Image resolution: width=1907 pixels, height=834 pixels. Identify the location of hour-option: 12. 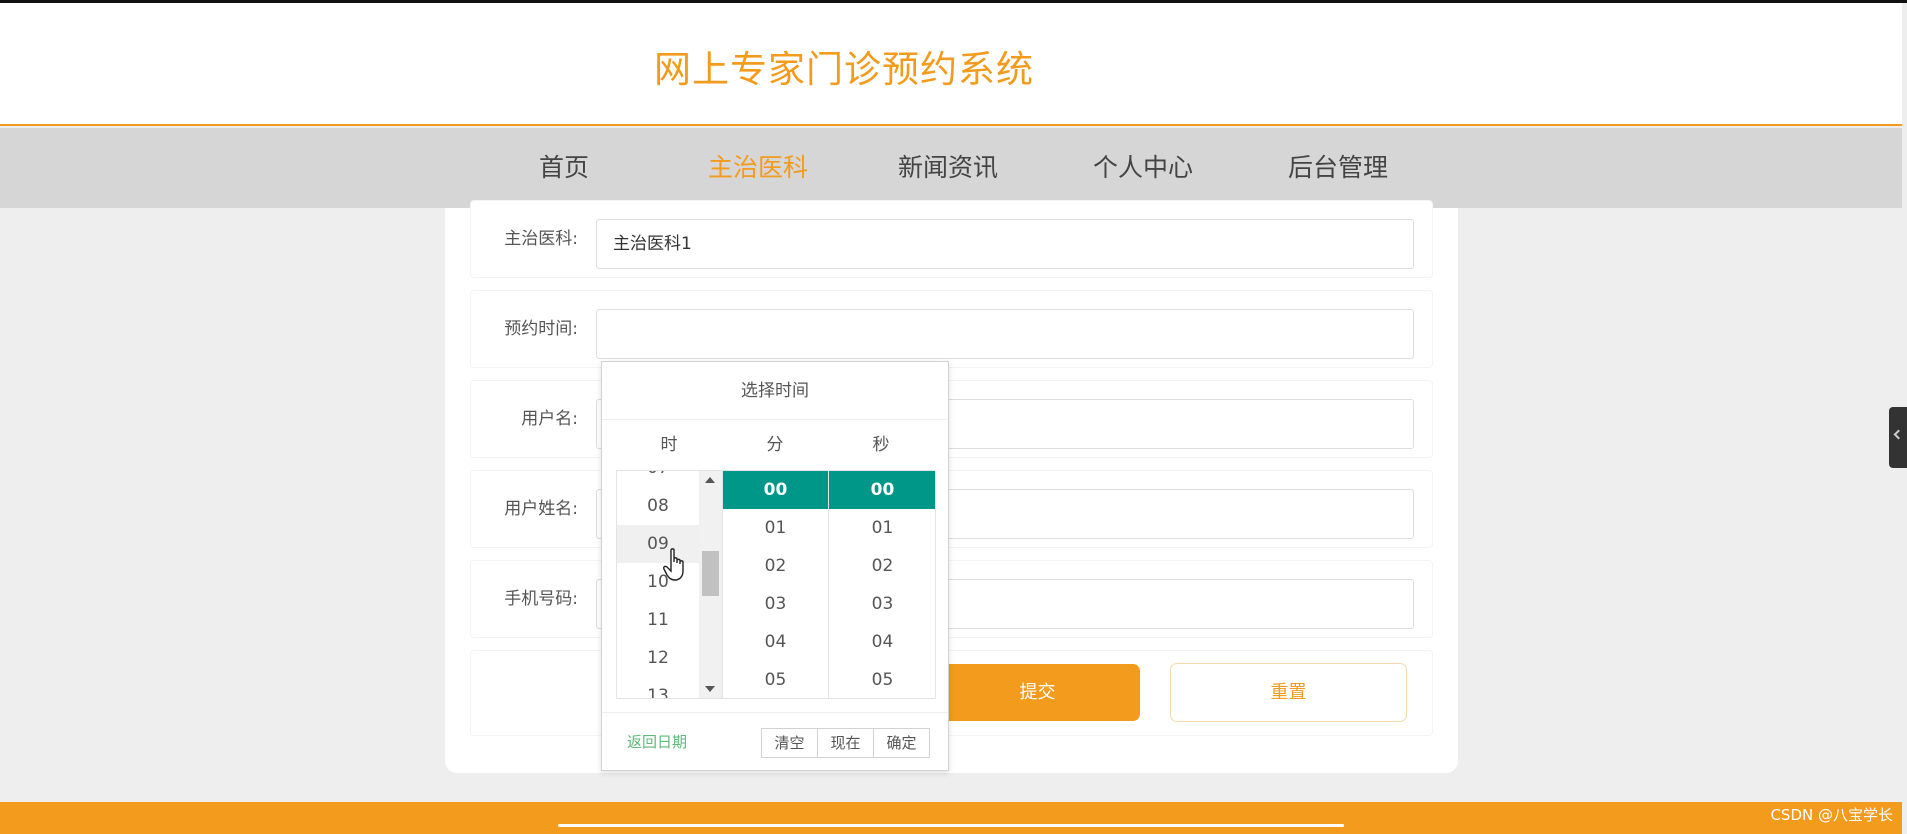
(658, 658).